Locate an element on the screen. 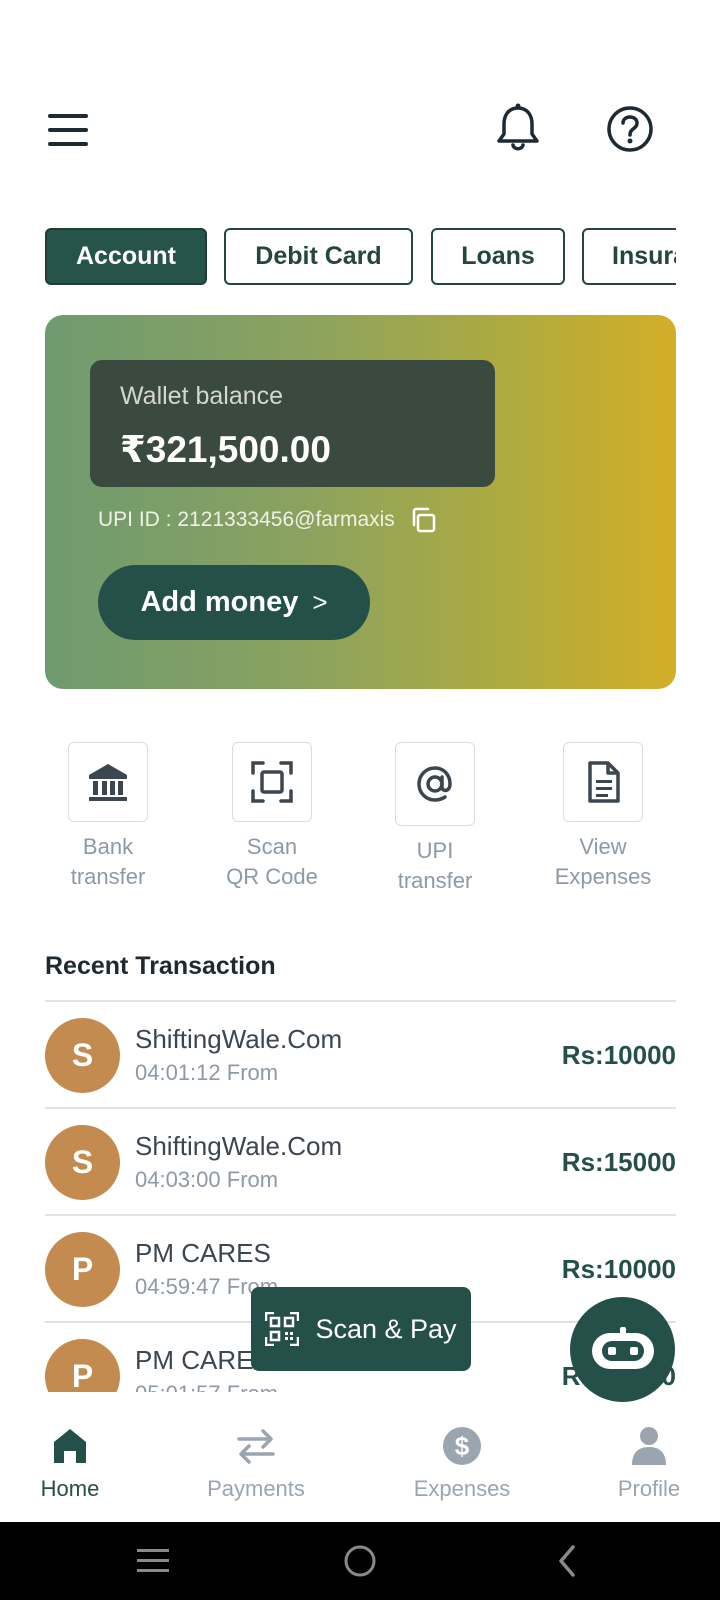  nav-home-label: Home is located at coordinates (70, 1488).